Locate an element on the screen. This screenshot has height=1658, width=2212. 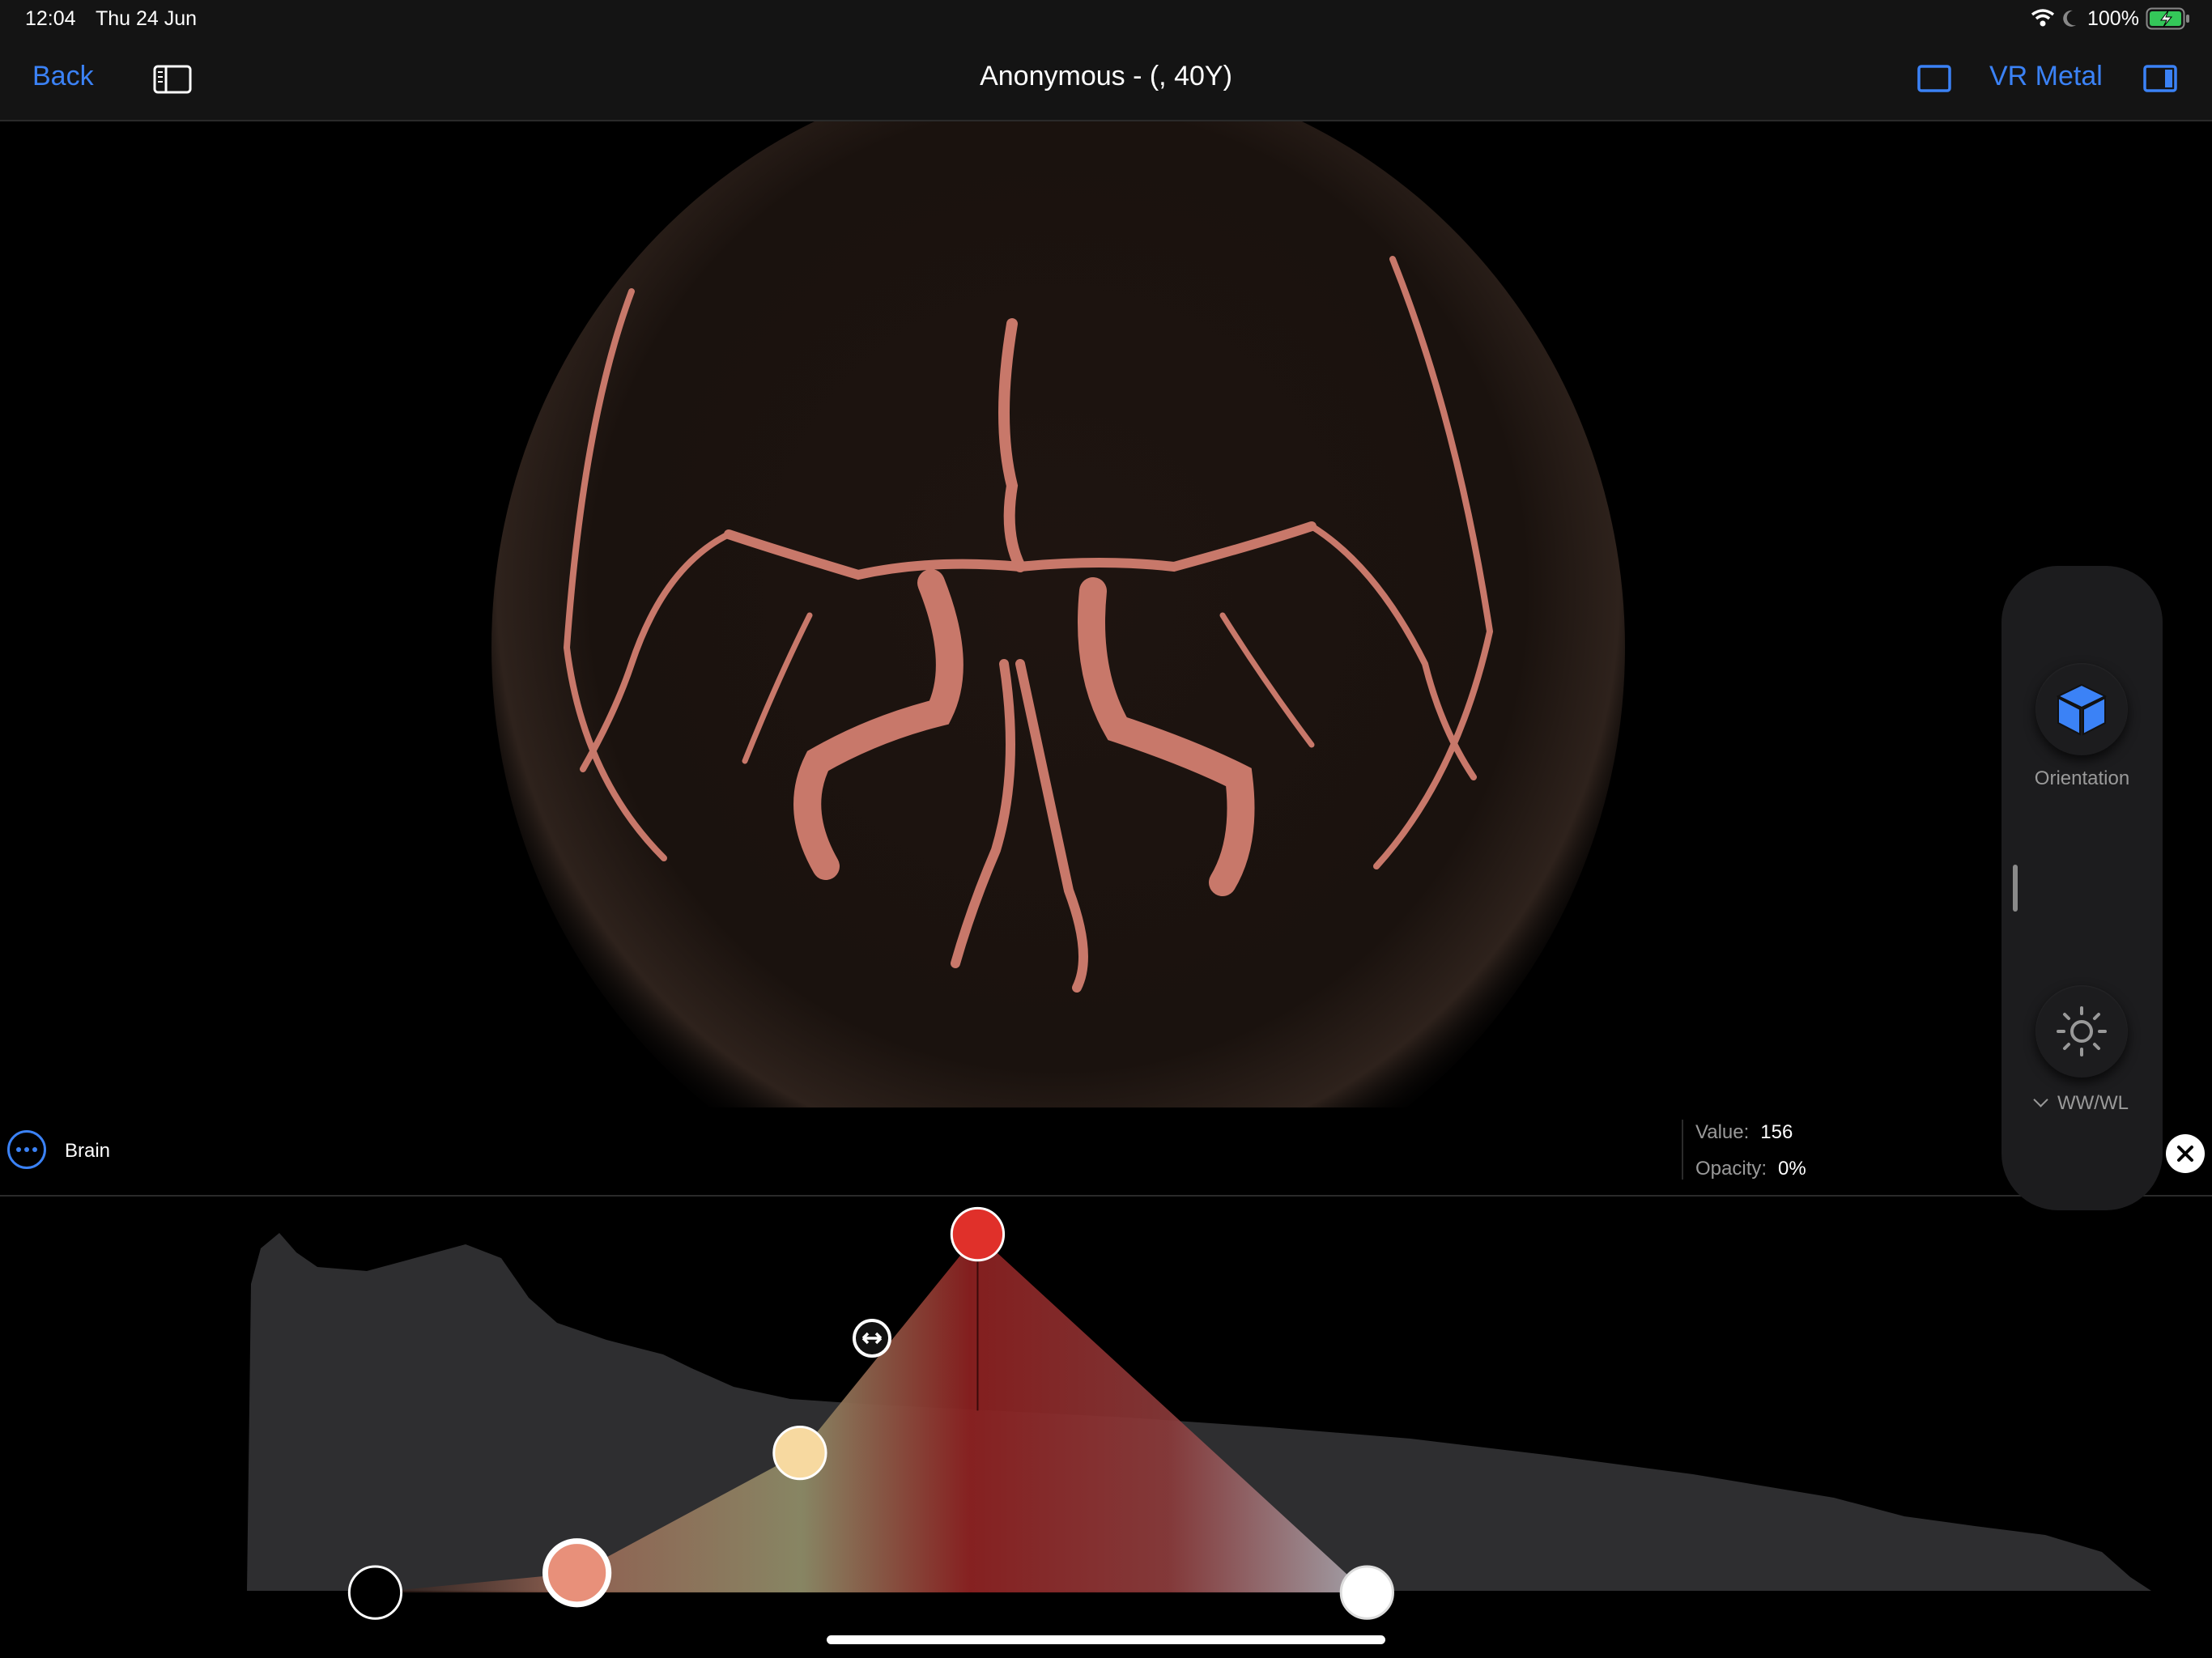
orientation-button is located at coordinates (2082, 709).